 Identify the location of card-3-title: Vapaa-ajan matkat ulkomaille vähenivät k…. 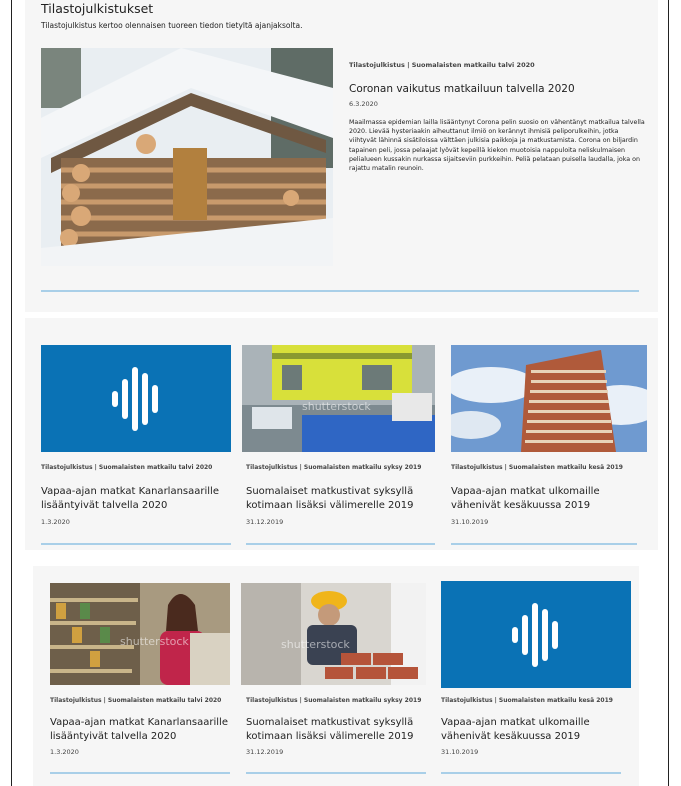
(525, 499).